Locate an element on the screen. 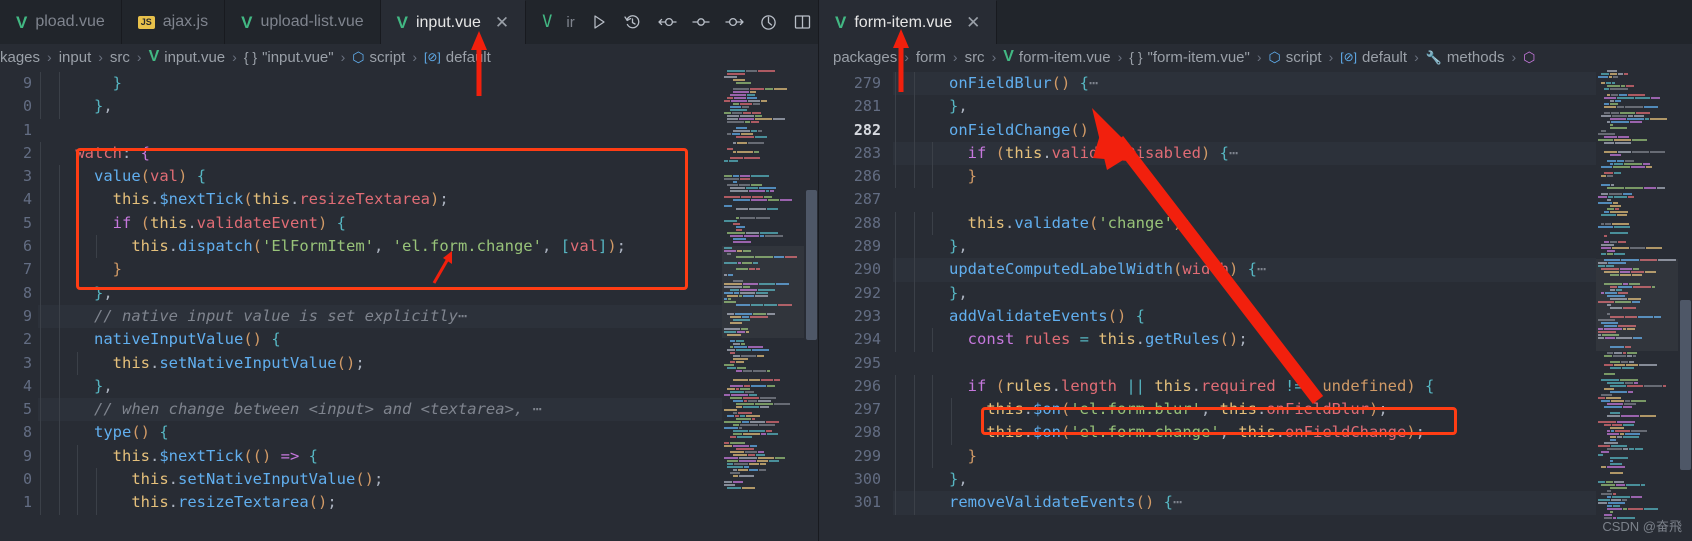  minimap-right is located at coordinates (1637, 305).